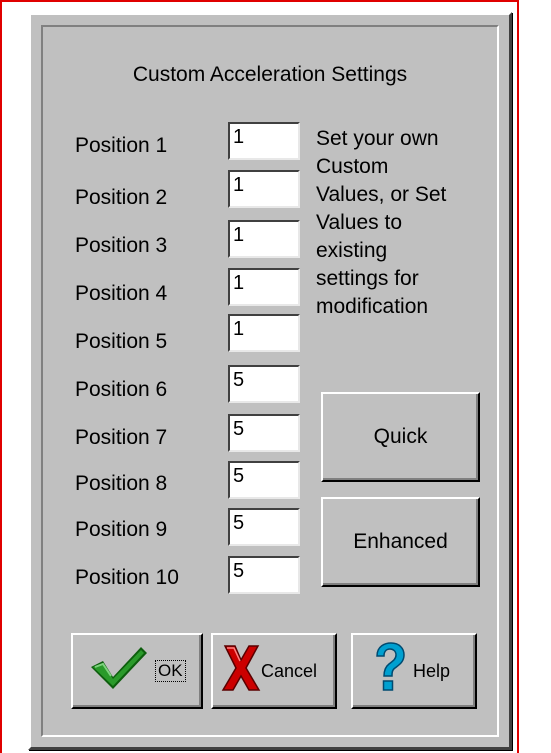 This screenshot has height=753, width=551. I want to click on question-mark-icon, so click(389, 671).